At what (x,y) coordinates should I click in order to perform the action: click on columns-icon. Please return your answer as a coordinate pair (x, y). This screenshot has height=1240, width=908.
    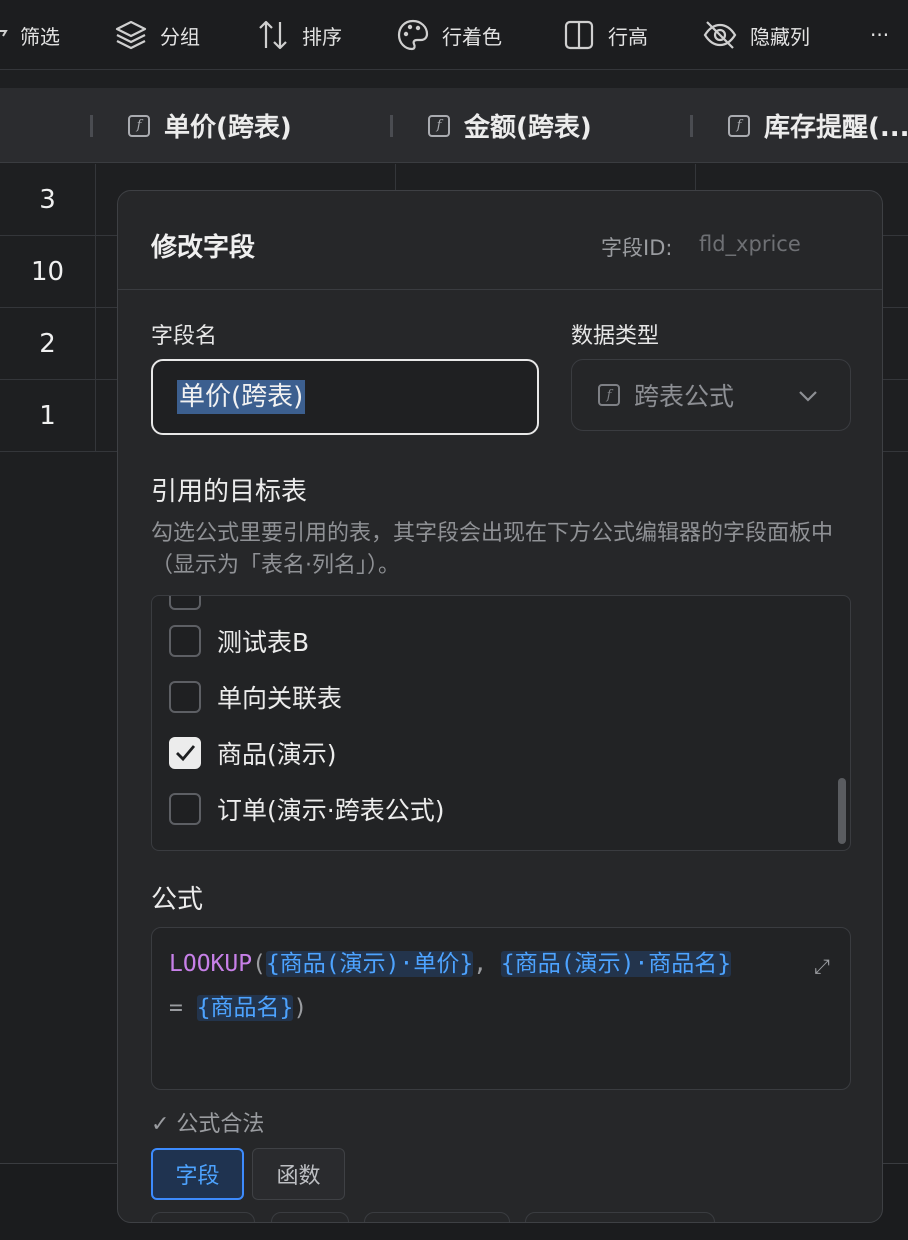
    Looking at the image, I should click on (579, 35).